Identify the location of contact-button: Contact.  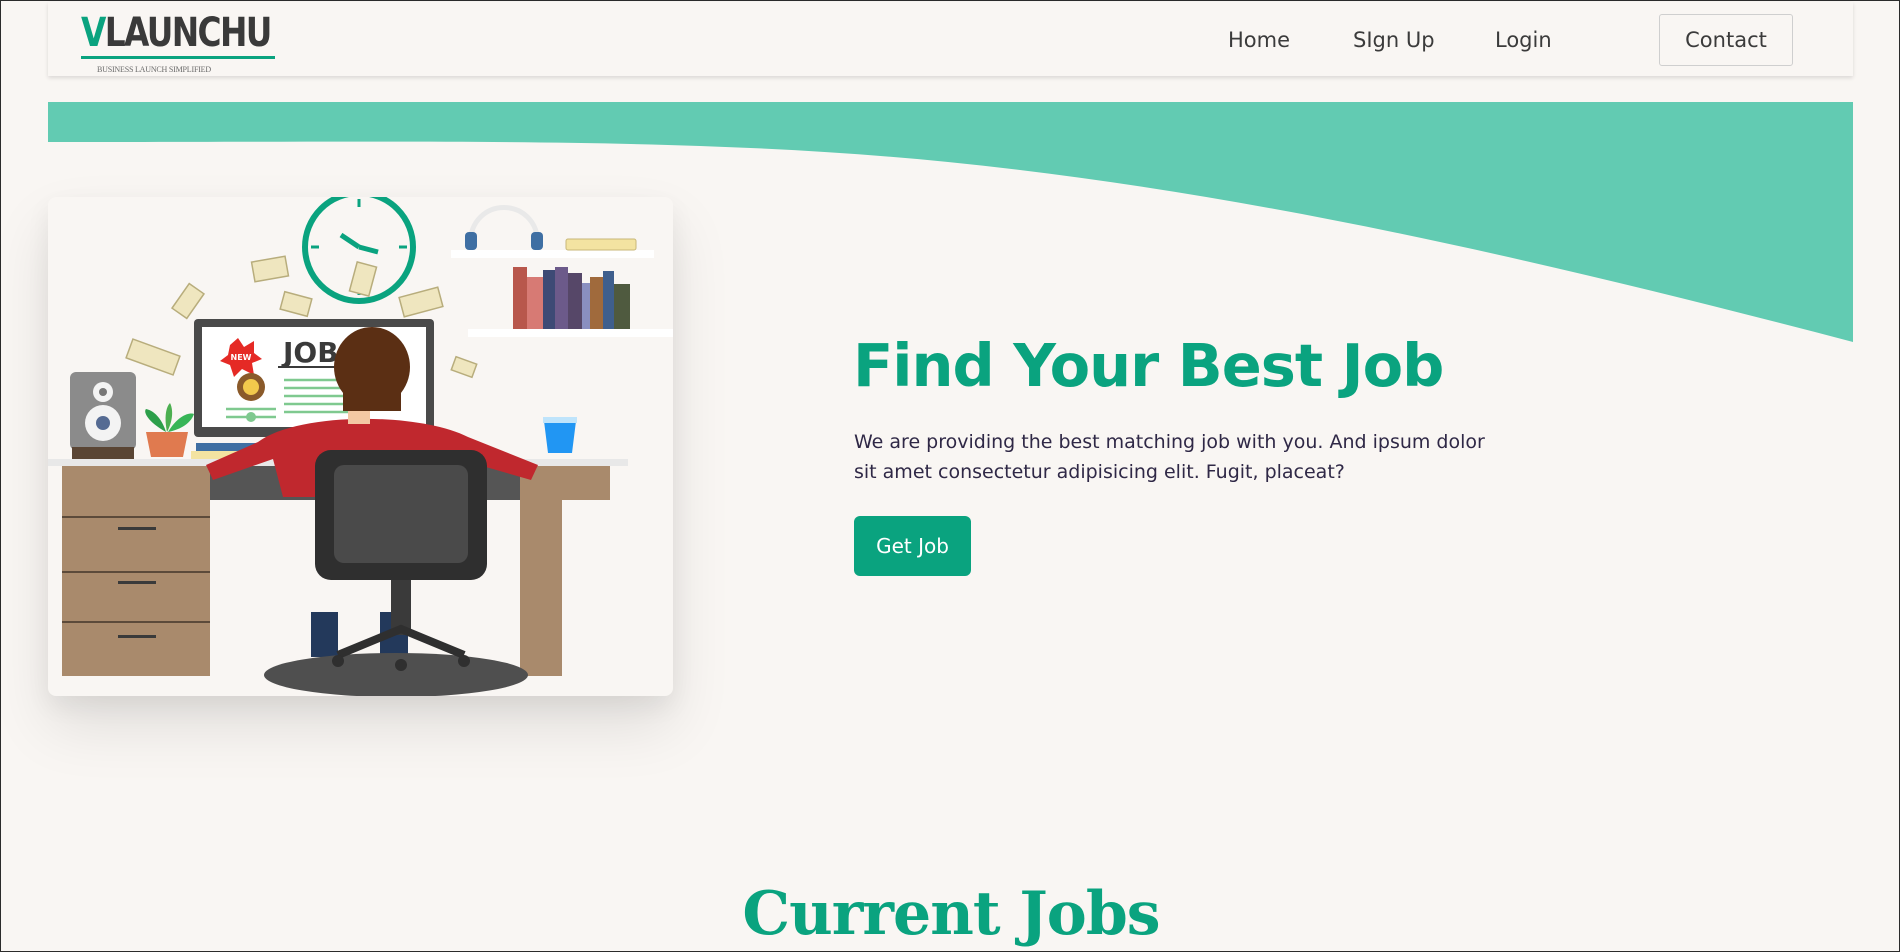
(1726, 40).